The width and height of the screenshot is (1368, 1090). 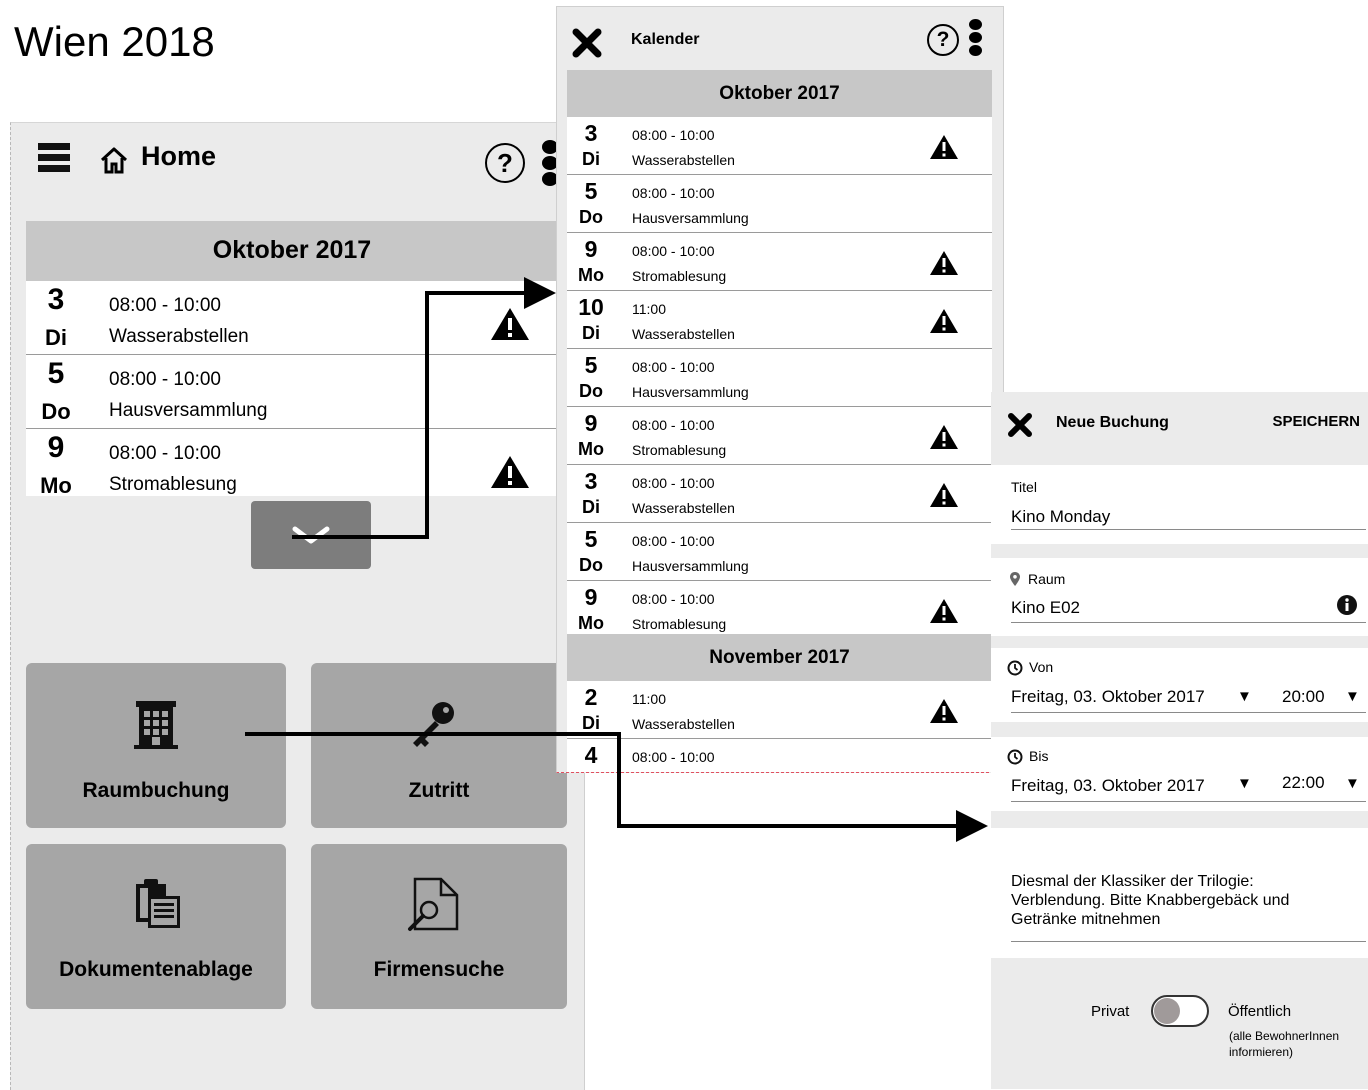 I want to click on arrow-home-to-calendar, so click(x=424, y=408).